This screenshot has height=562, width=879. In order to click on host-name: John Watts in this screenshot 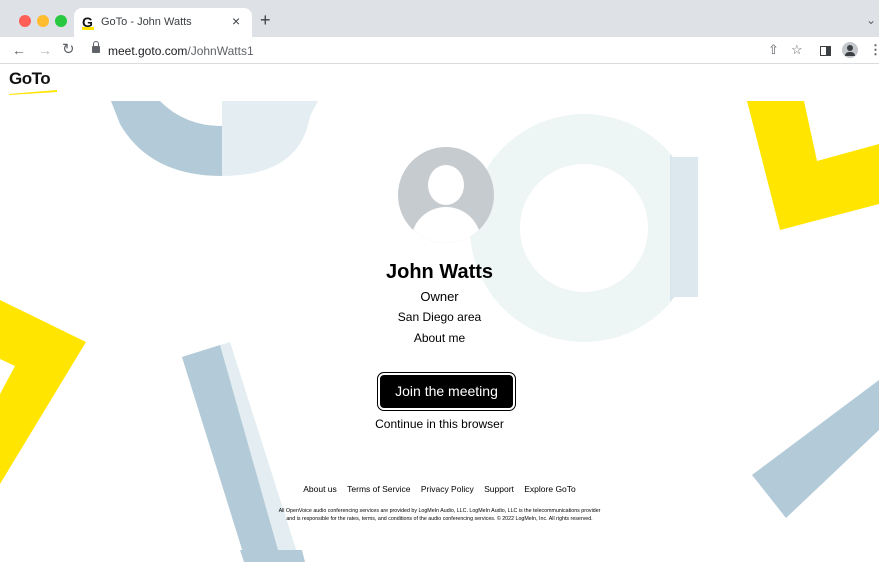, I will do `click(439, 272)`.